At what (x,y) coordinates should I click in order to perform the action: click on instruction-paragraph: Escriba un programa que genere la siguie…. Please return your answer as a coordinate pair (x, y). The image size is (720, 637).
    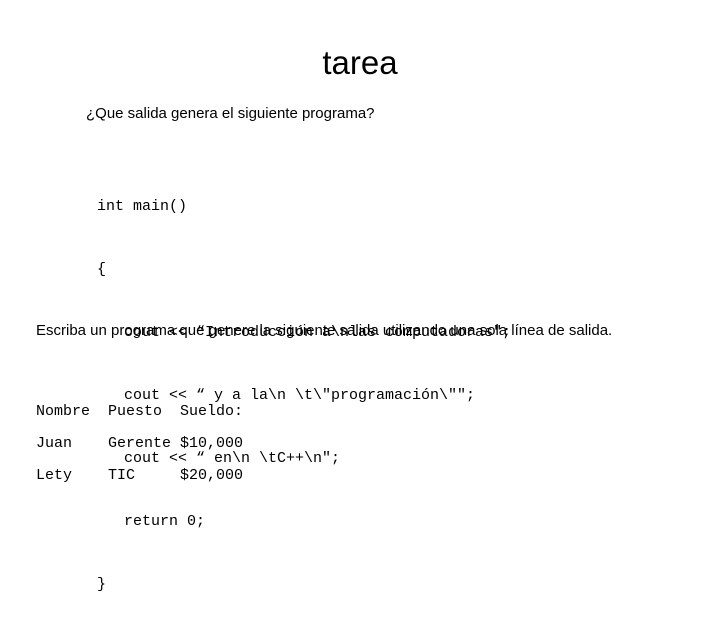
    Looking at the image, I should click on (324, 330).